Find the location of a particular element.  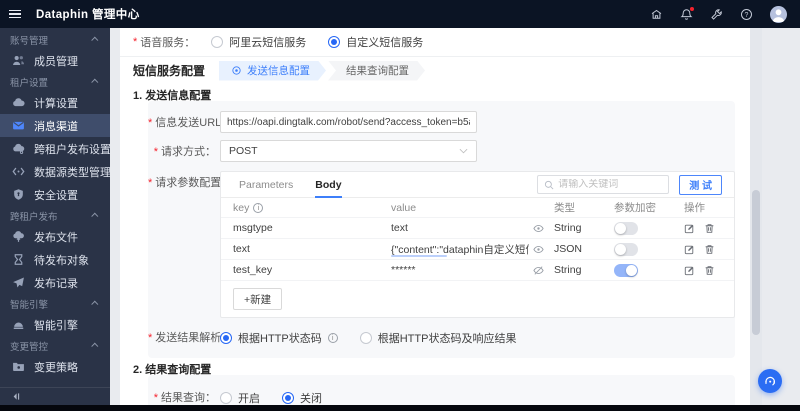

tab-body: Body is located at coordinates (328, 185).